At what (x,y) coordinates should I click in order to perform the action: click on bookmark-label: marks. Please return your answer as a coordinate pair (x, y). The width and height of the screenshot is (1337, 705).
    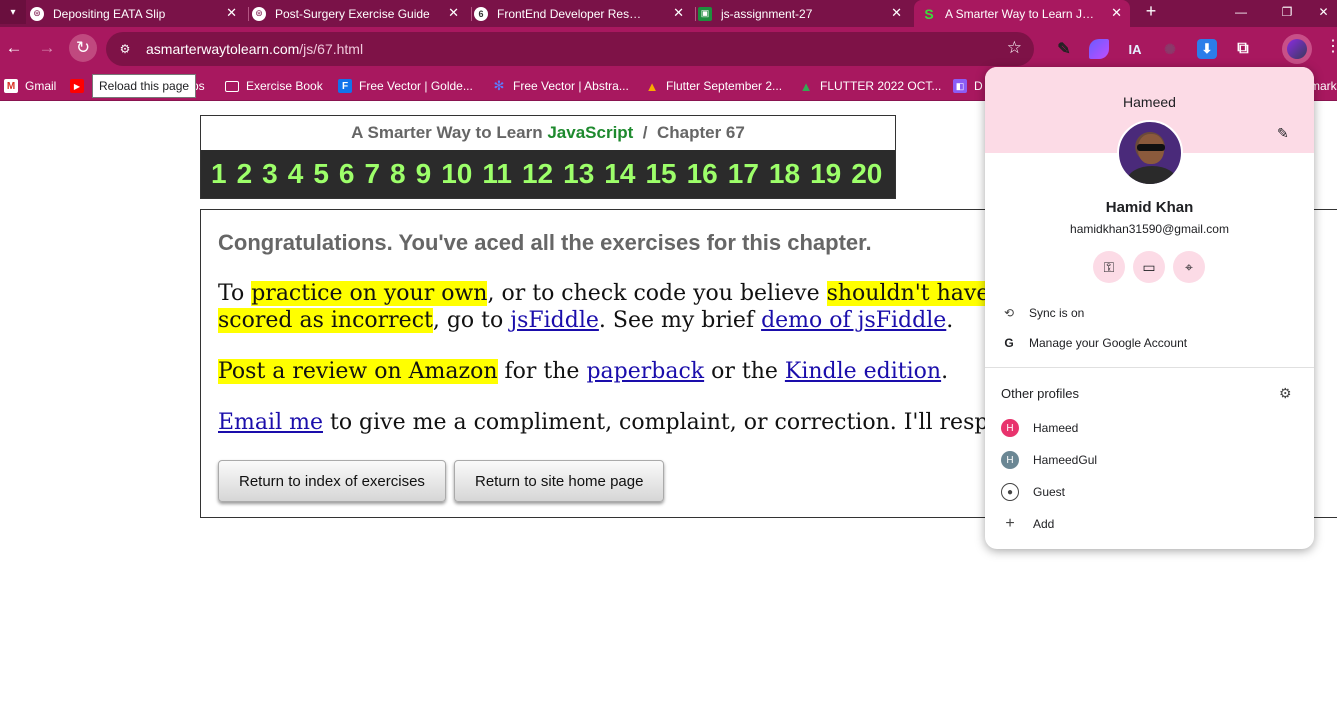
    Looking at the image, I should click on (1323, 86).